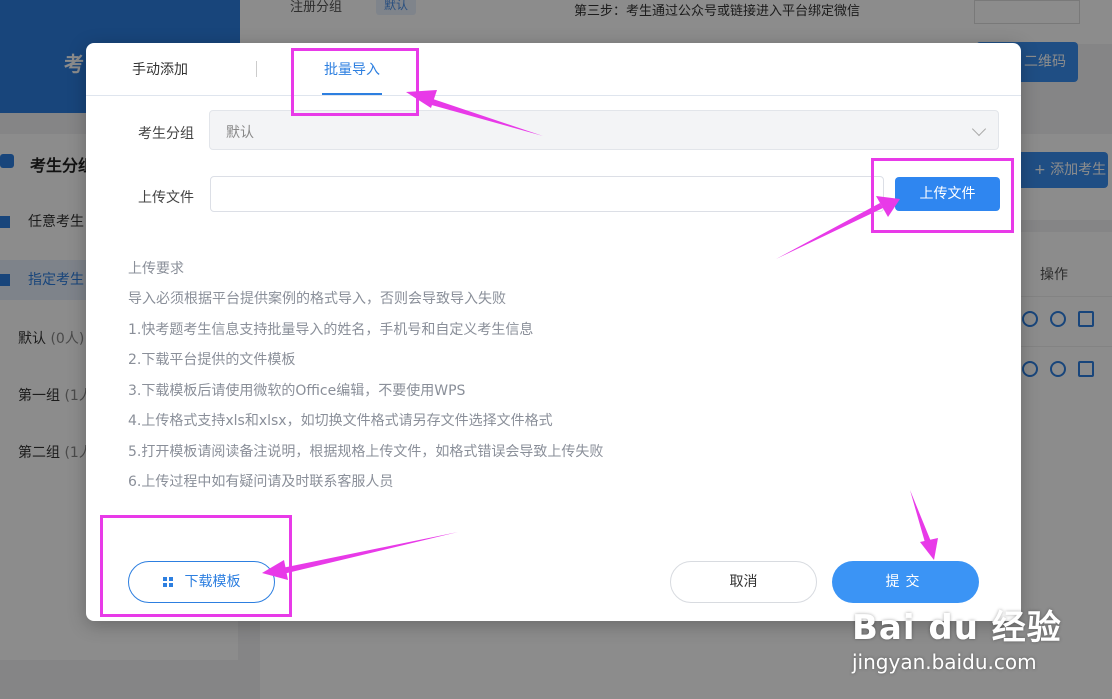  What do you see at coordinates (957, 628) in the screenshot?
I see `watermark-logo: Bai du 经验` at bounding box center [957, 628].